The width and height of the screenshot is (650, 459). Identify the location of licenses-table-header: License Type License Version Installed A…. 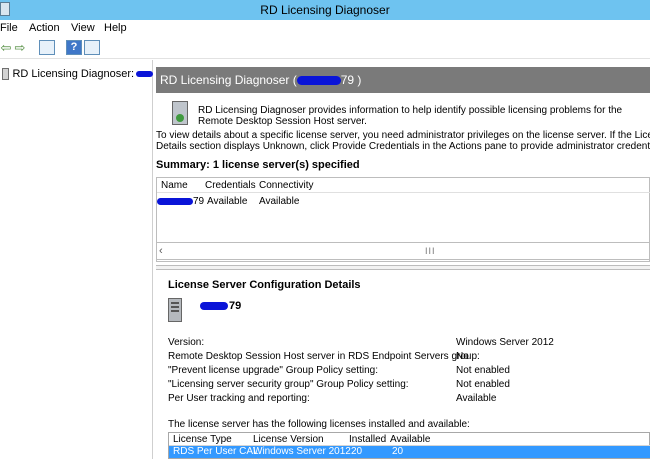
(409, 439).